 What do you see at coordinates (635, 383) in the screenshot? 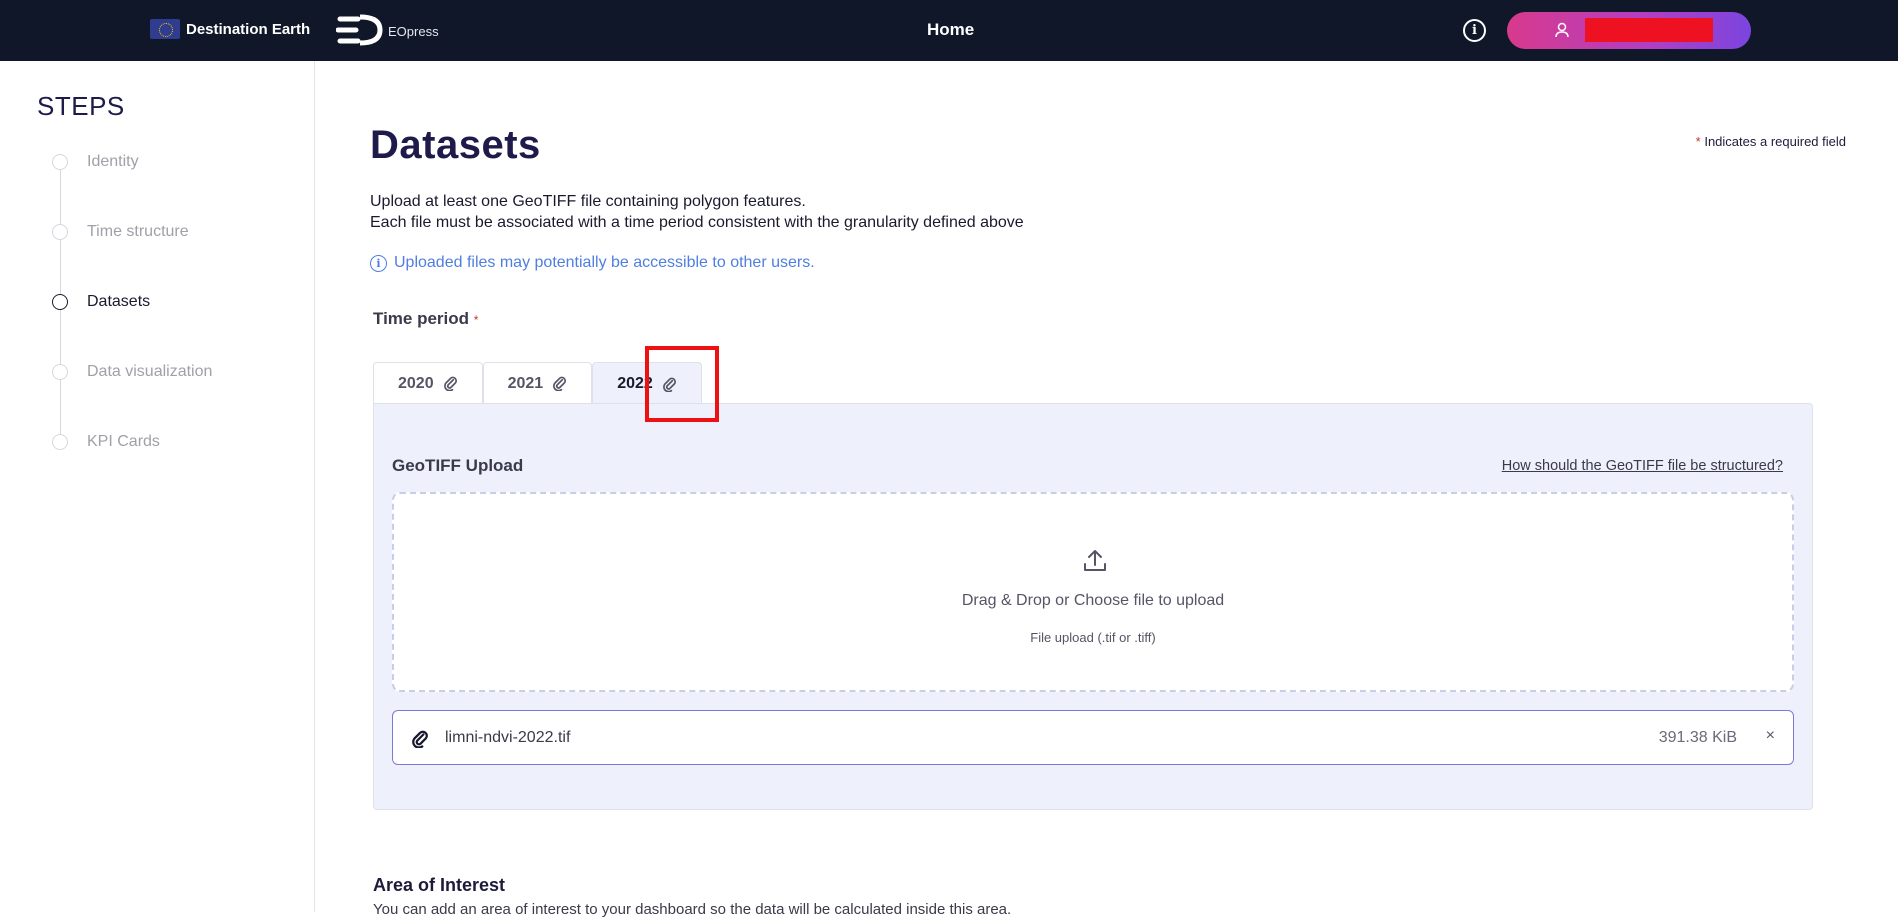
I see `tab-label: 2022` at bounding box center [635, 383].